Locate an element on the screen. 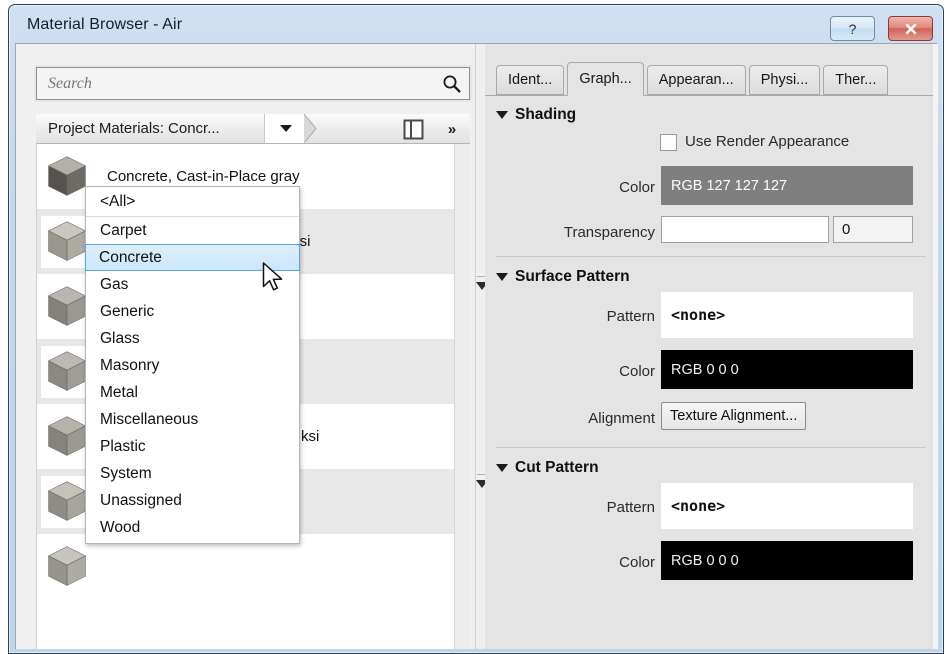 This screenshot has width=952, height=654. dropdown-item-carpet: Carpet is located at coordinates (192, 230).